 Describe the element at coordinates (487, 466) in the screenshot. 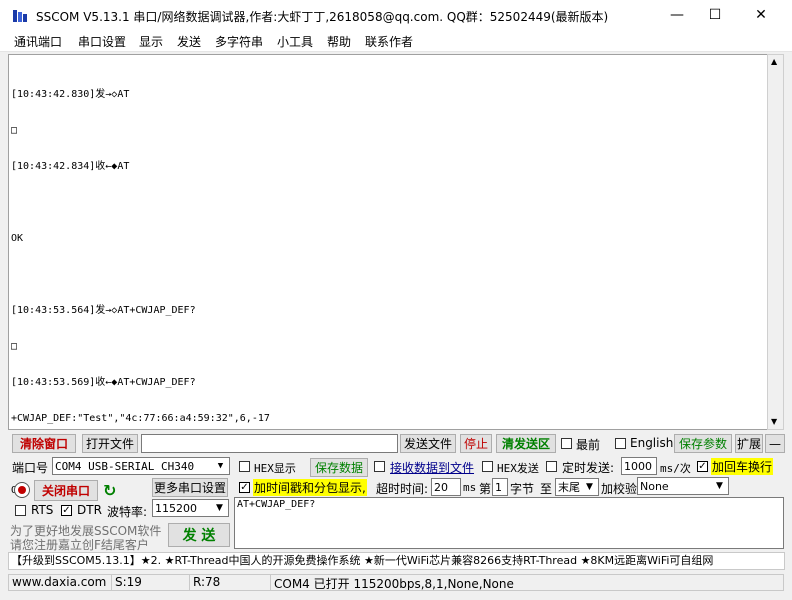

I see `hex-send-checkbox` at that location.